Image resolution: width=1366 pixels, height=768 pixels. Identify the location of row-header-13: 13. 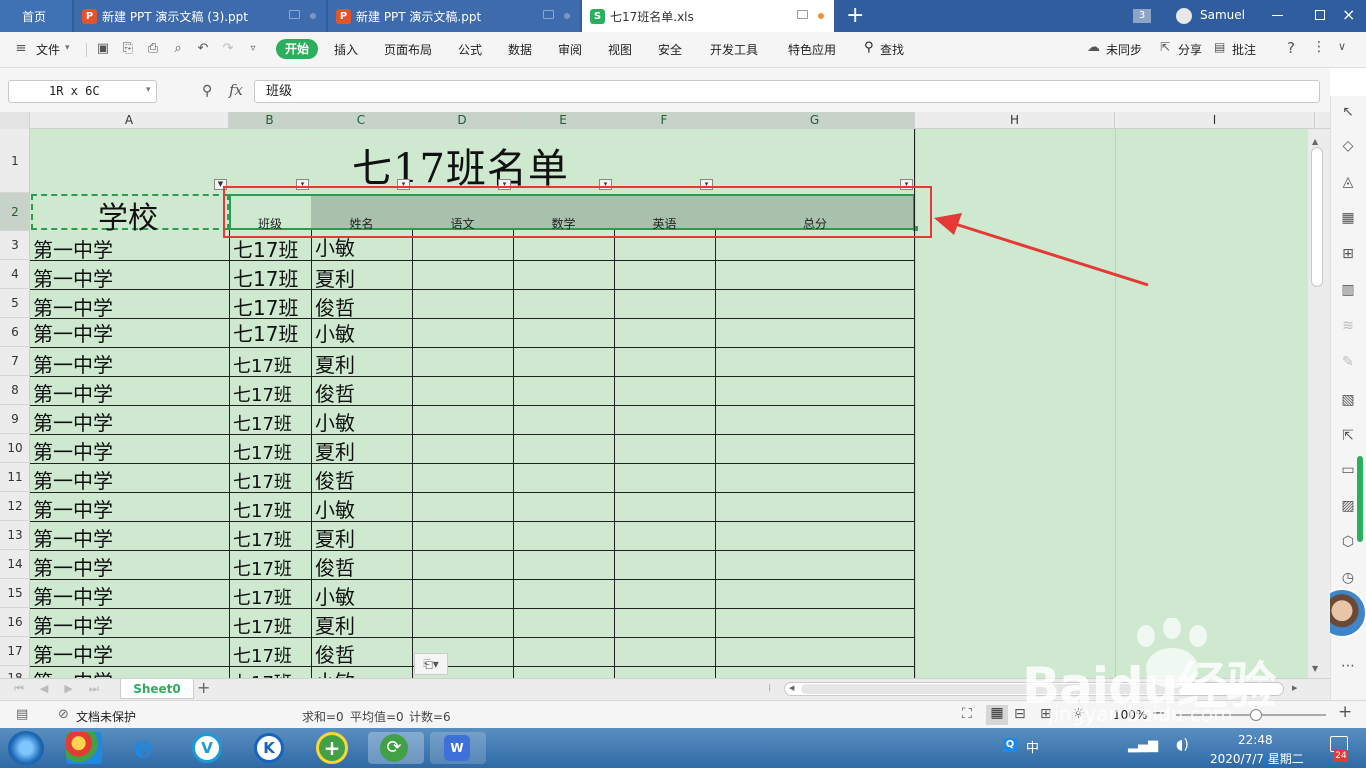
(14, 535).